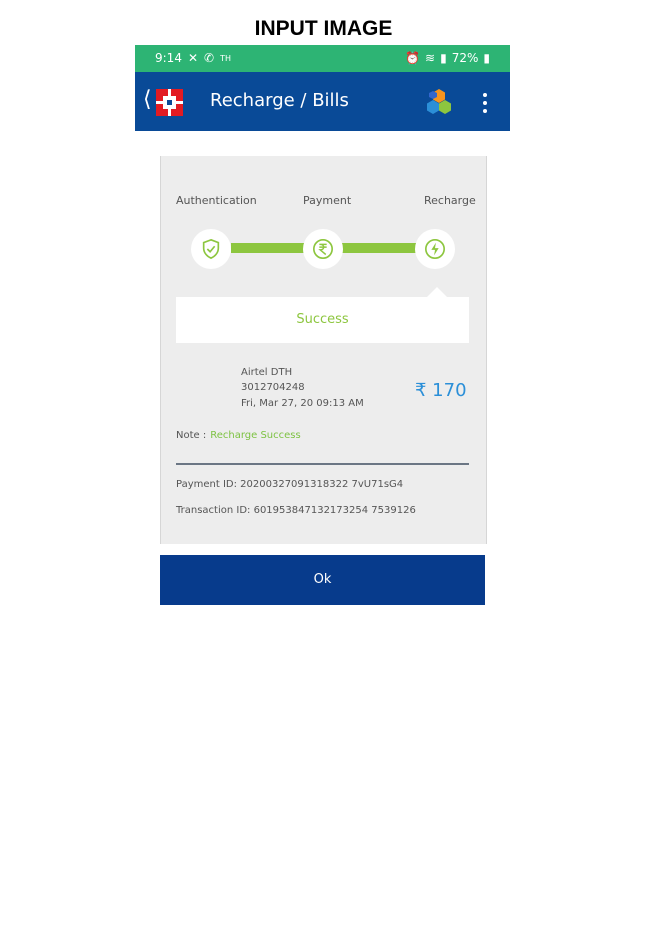 This screenshot has width=647, height=938. What do you see at coordinates (485, 105) in the screenshot?
I see `more-vertical-icon` at bounding box center [485, 105].